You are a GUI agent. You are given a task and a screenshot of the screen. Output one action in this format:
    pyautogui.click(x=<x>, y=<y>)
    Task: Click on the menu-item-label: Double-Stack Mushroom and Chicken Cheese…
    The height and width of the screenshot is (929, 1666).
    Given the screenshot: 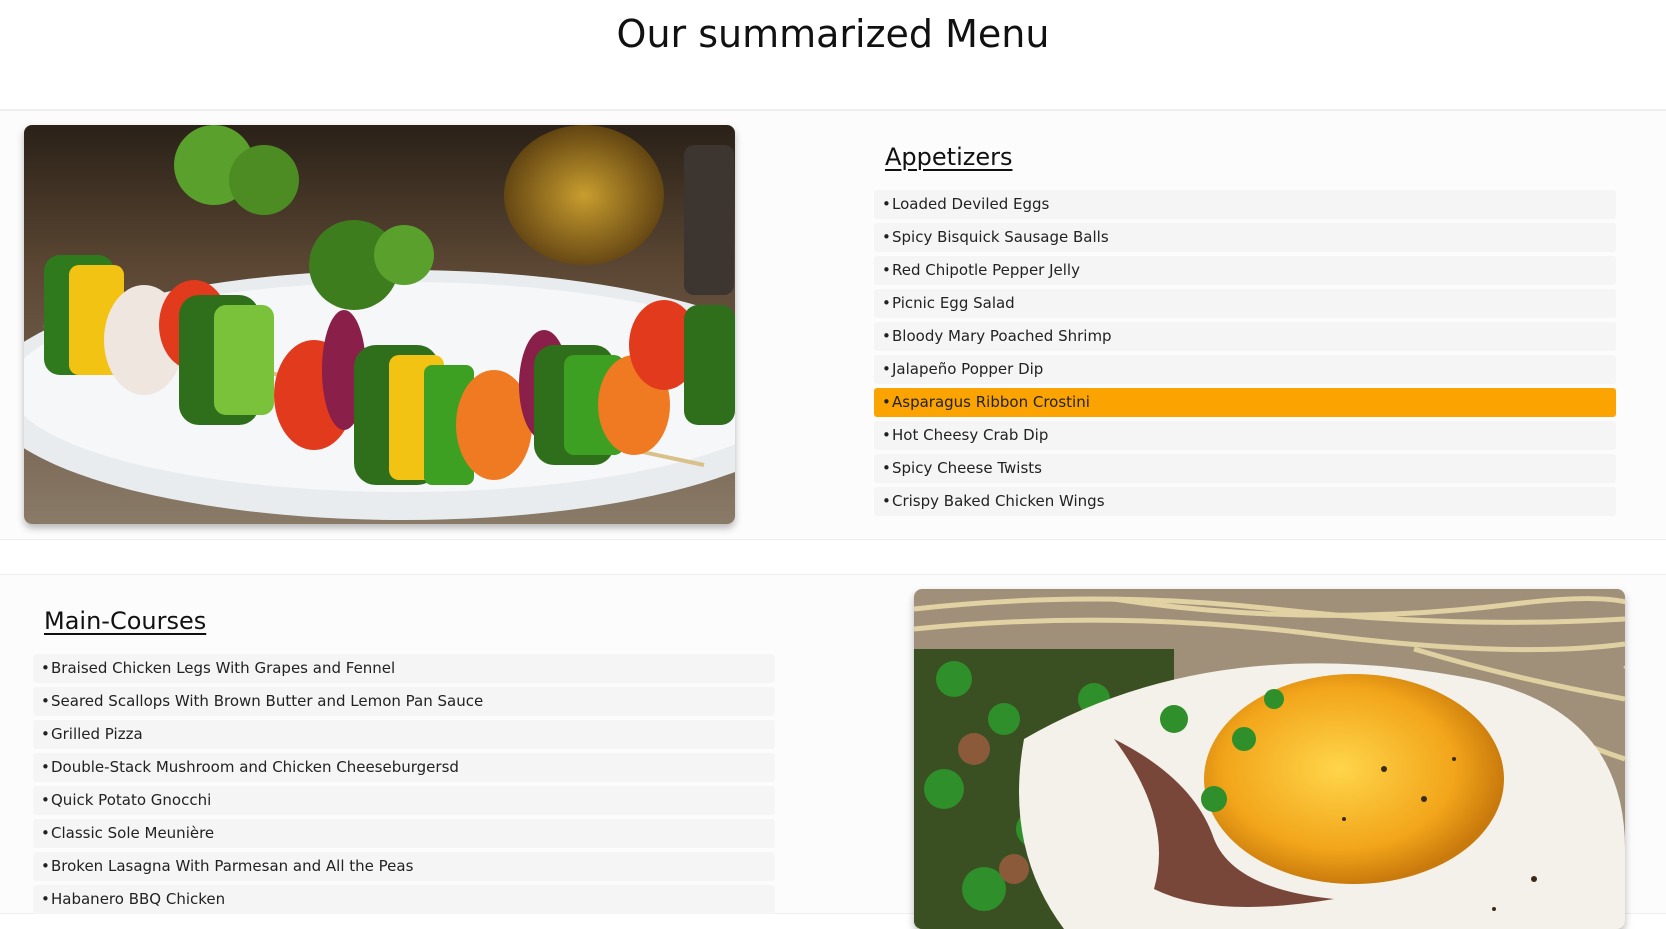 What is the action you would take?
    pyautogui.click(x=255, y=767)
    